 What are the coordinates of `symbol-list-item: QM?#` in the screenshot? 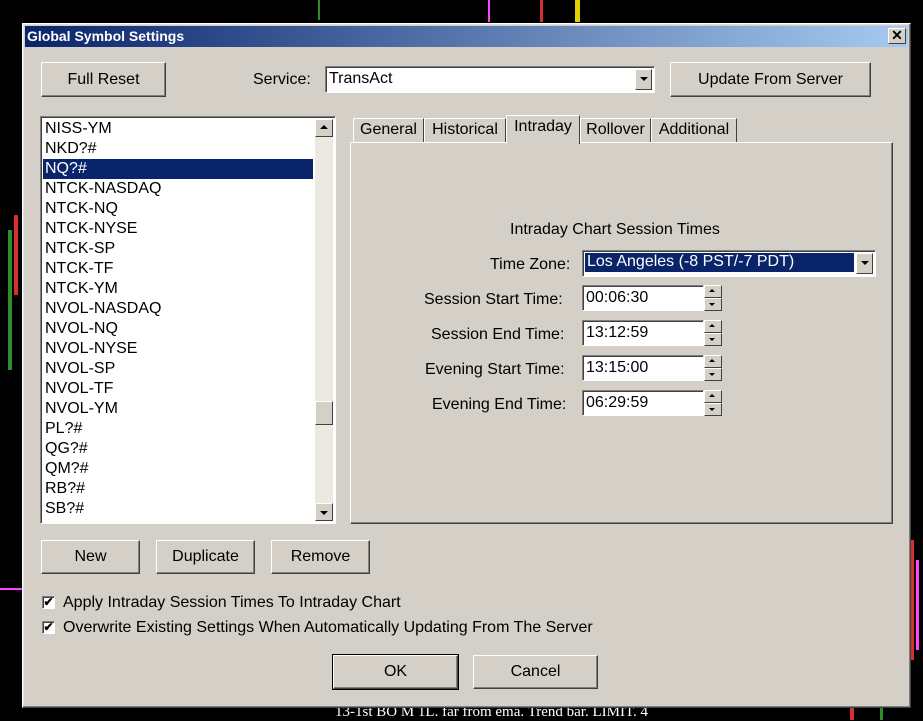 It's located at (178, 469).